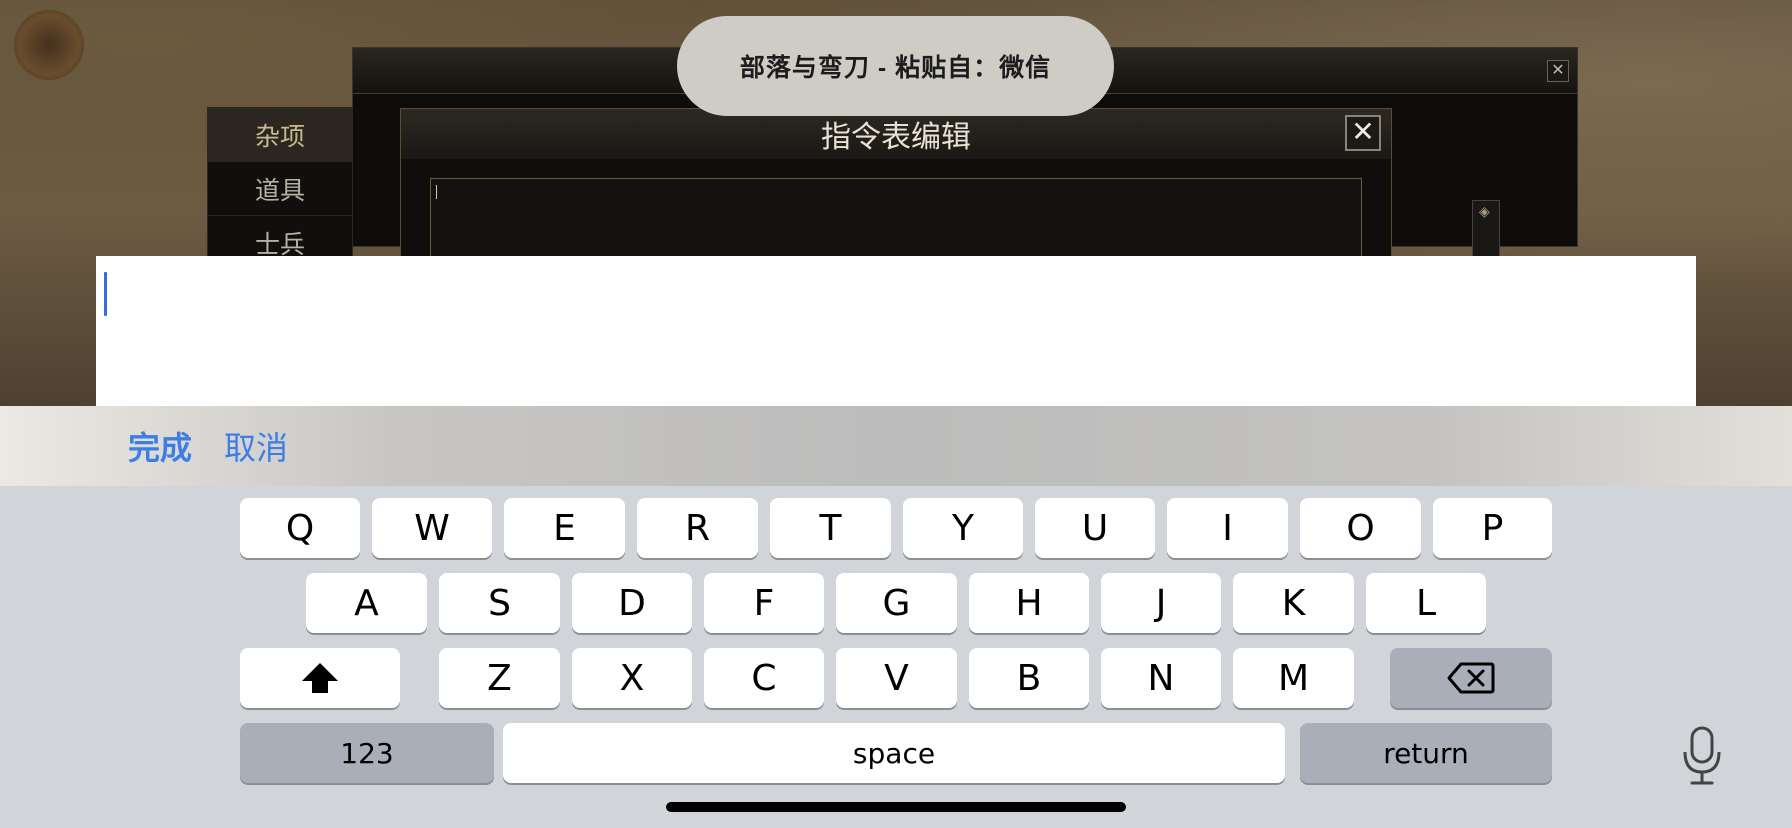 This screenshot has width=1792, height=828. Describe the element at coordinates (896, 807) in the screenshot. I see `home-indicator` at that location.